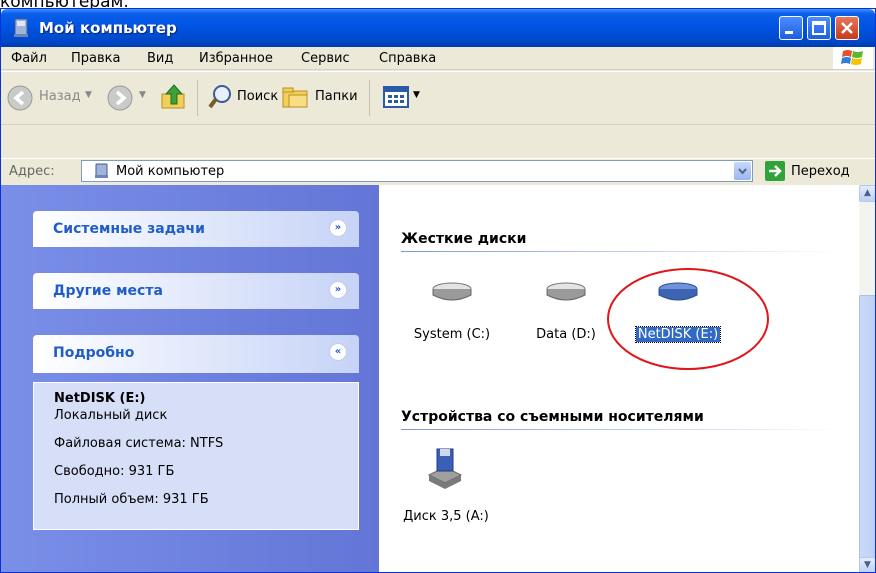 Image resolution: width=876 pixels, height=573 pixels. I want to click on scroll-thumb, so click(867, 433).